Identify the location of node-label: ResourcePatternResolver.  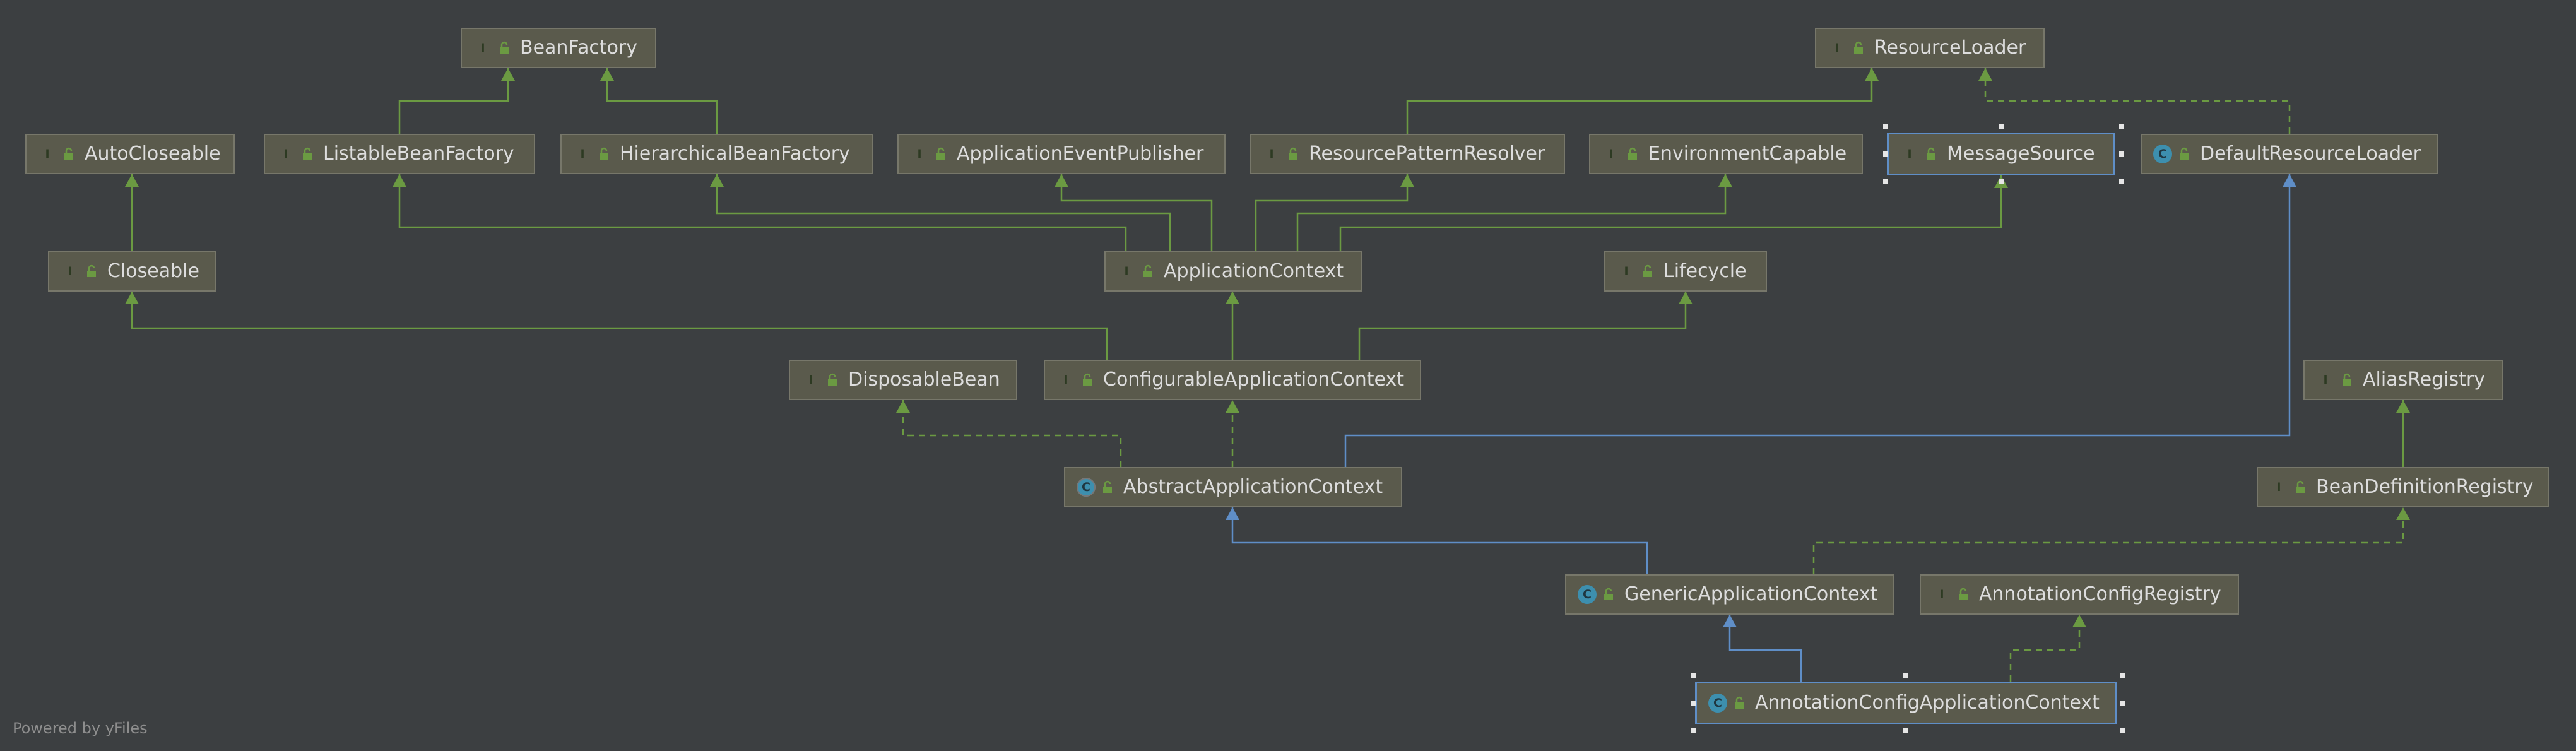
(1427, 154).